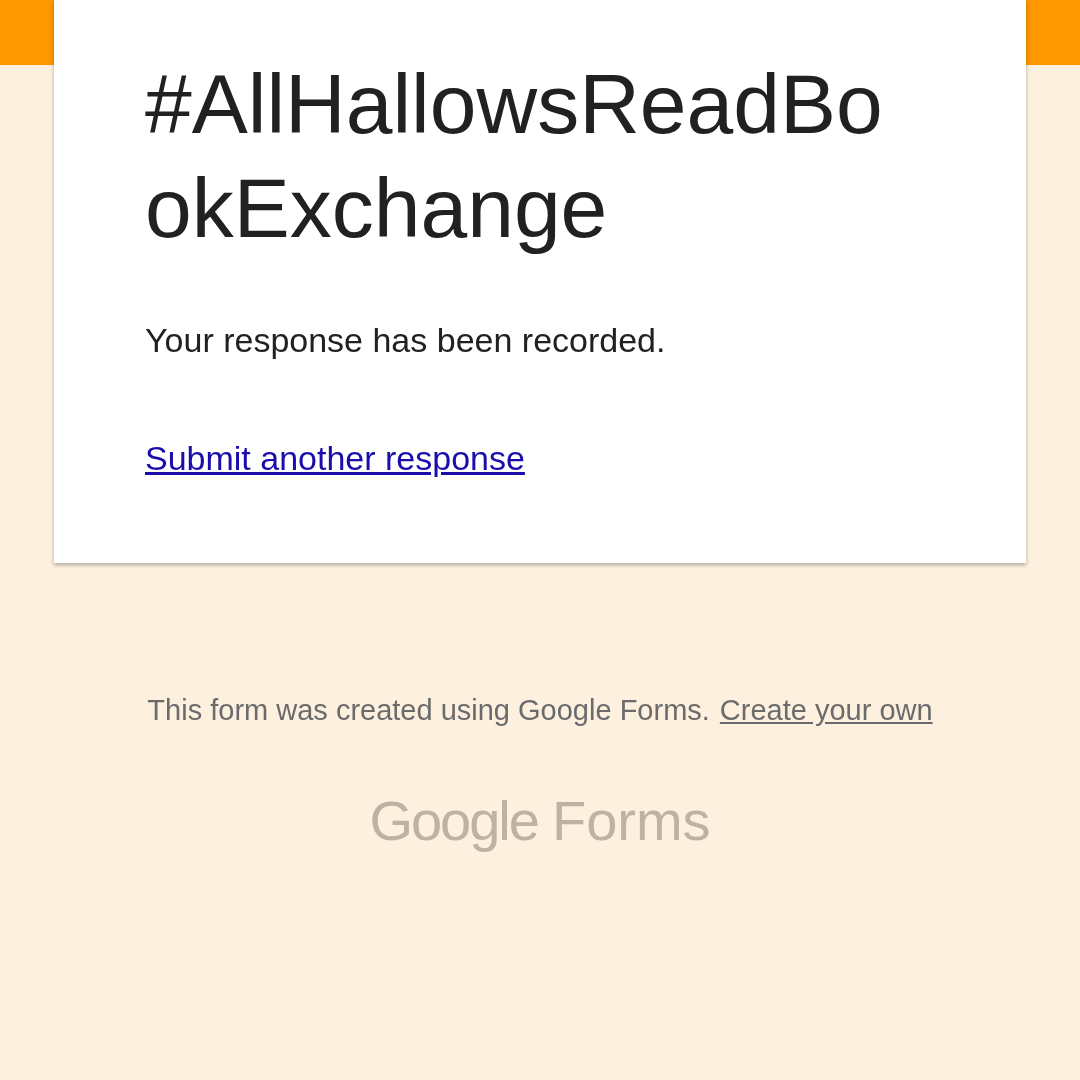 This screenshot has height=1080, width=1080. I want to click on form-title: #AllHallowsReadBookExchange, so click(514, 156).